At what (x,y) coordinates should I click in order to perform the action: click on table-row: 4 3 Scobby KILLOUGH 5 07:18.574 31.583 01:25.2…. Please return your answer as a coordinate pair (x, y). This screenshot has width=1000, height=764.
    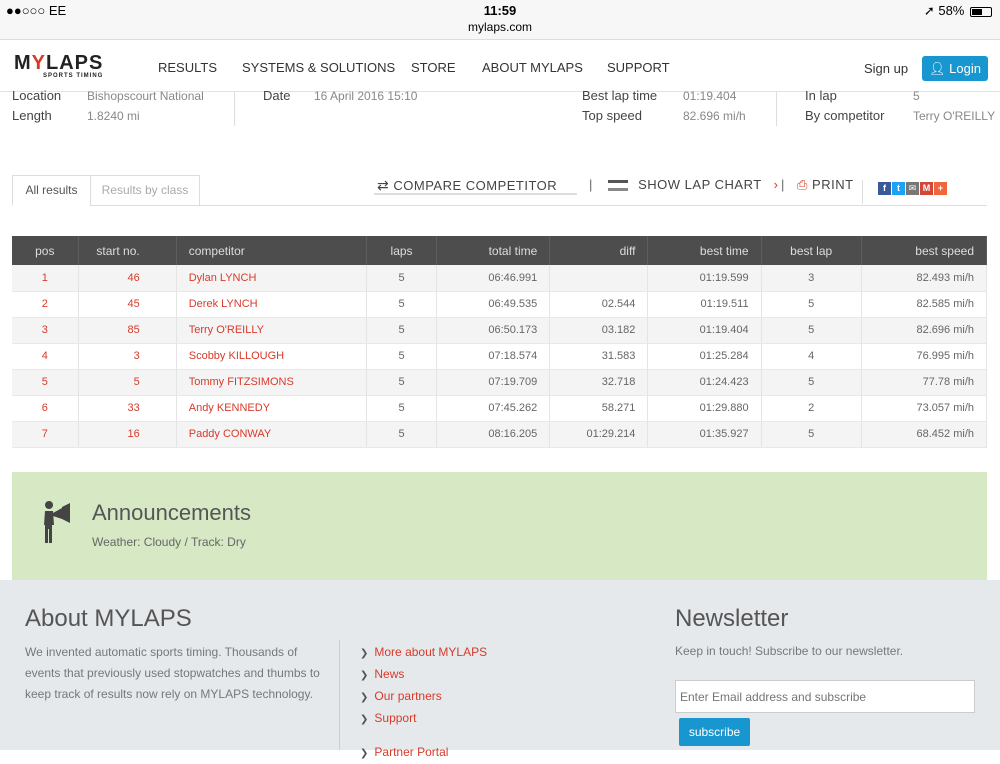
    Looking at the image, I should click on (500, 356).